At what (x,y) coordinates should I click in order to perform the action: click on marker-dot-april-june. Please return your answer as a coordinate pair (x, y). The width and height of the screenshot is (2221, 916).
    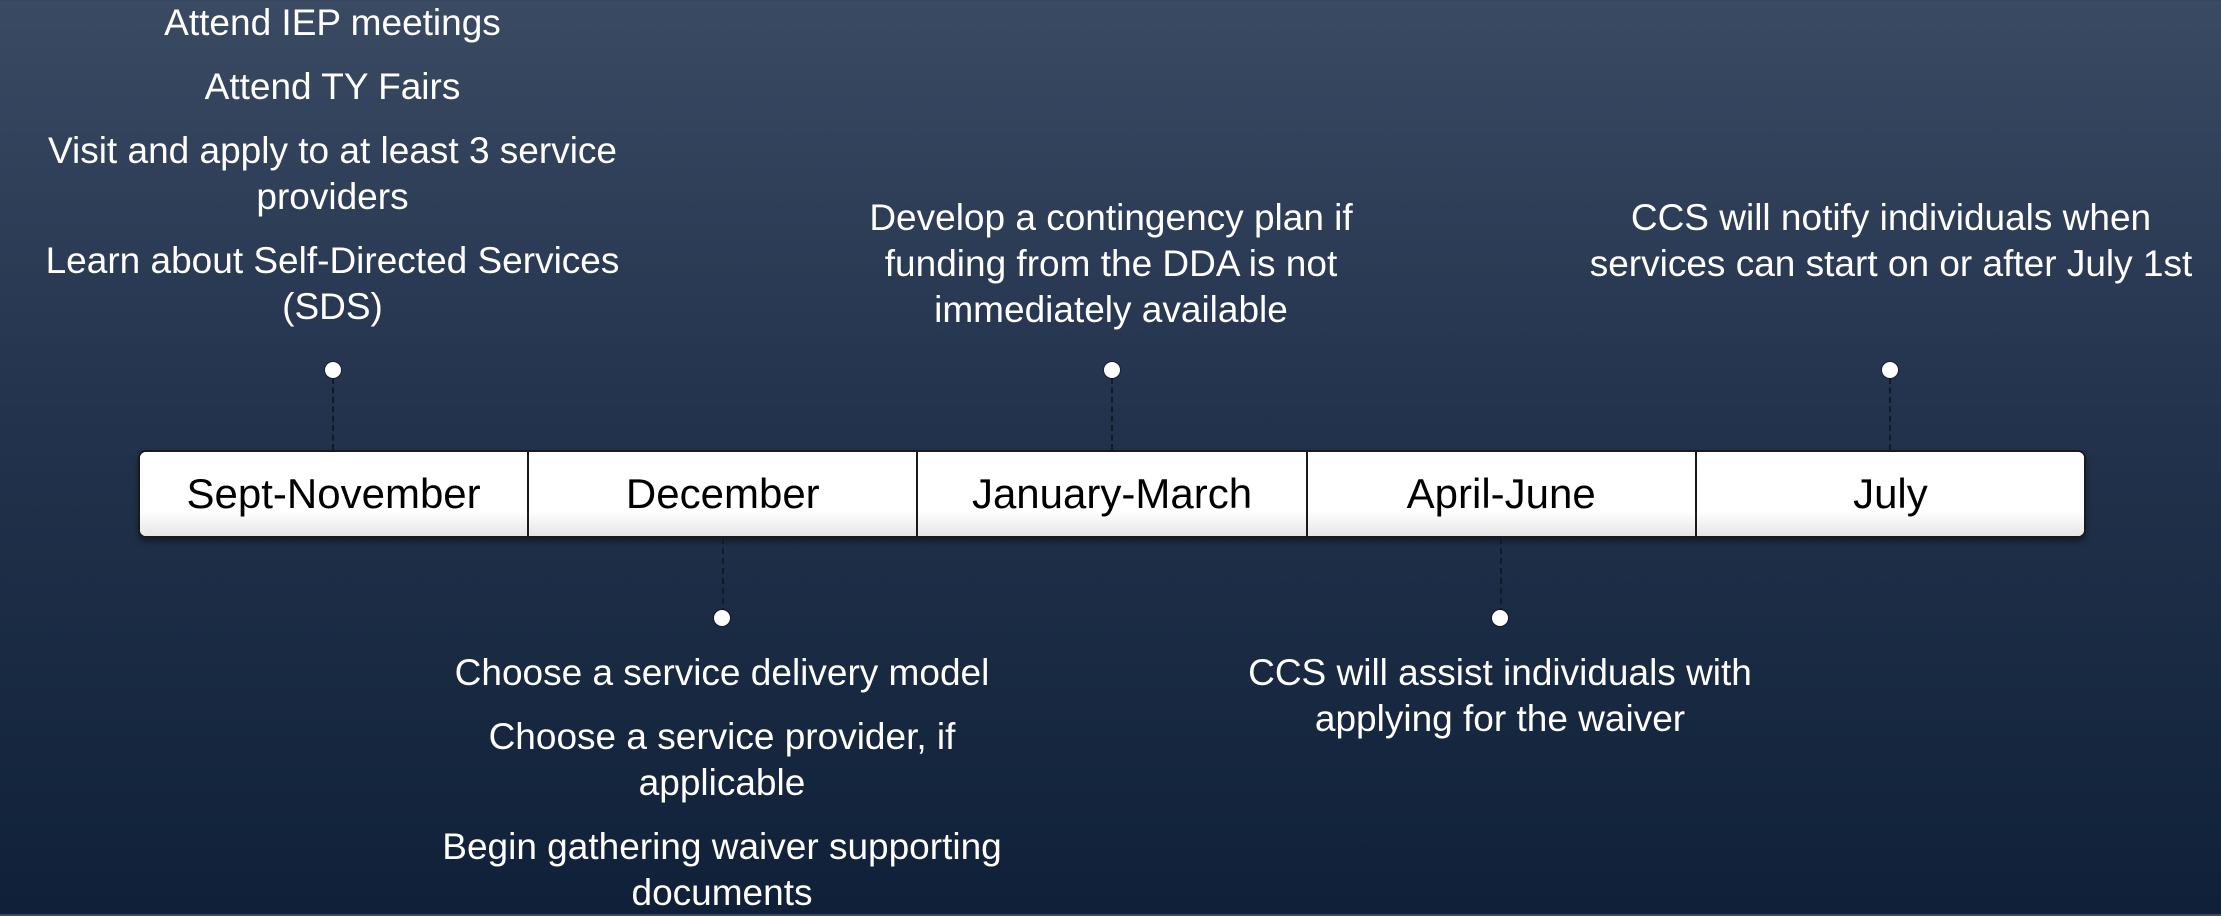
    Looking at the image, I should click on (1500, 618).